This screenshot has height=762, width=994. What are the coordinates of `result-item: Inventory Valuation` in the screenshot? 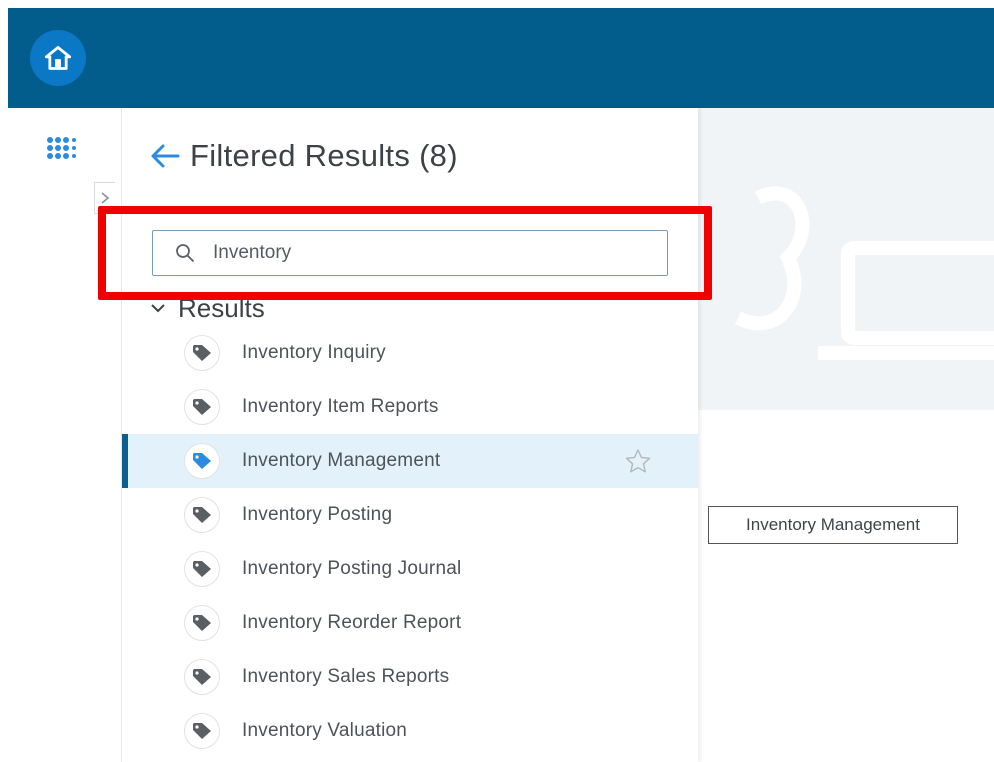 It's located at (410, 731).